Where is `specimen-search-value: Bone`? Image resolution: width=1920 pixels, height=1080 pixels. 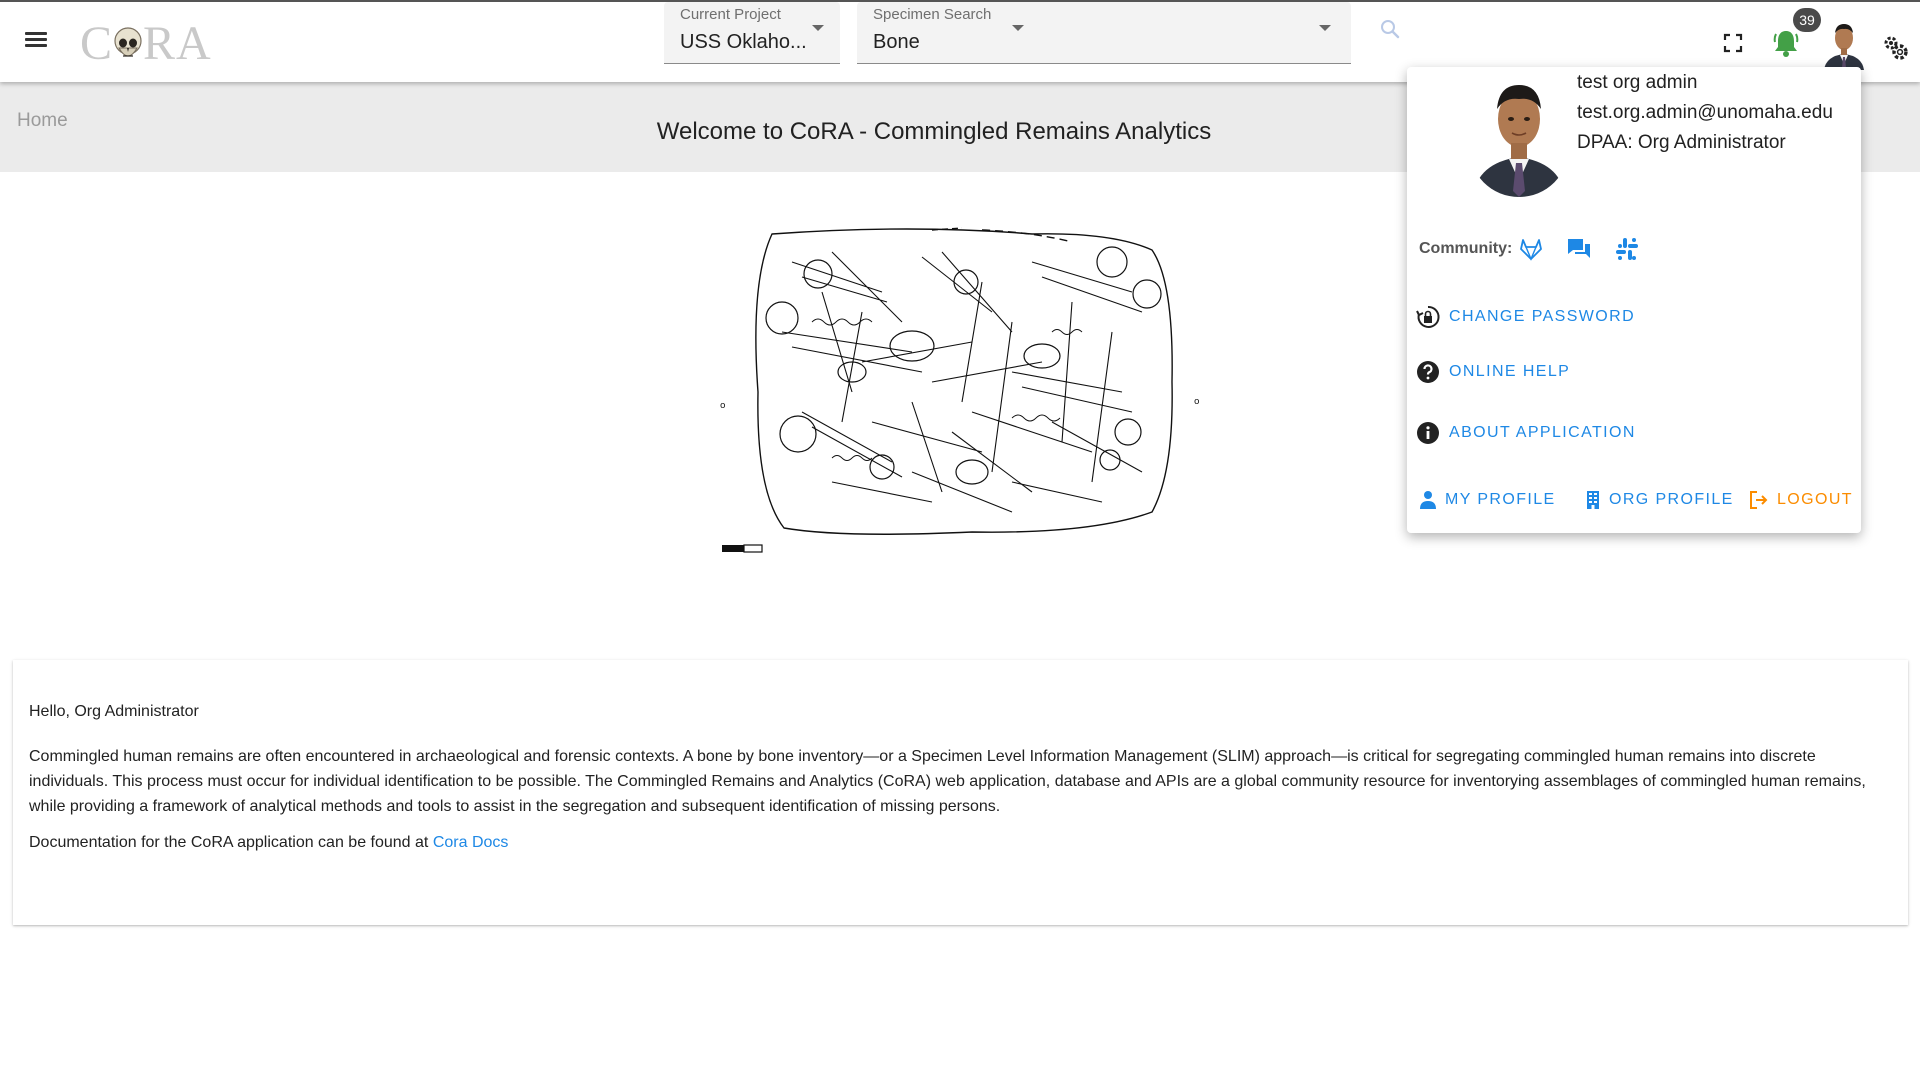 specimen-search-value: Bone is located at coordinates (896, 42).